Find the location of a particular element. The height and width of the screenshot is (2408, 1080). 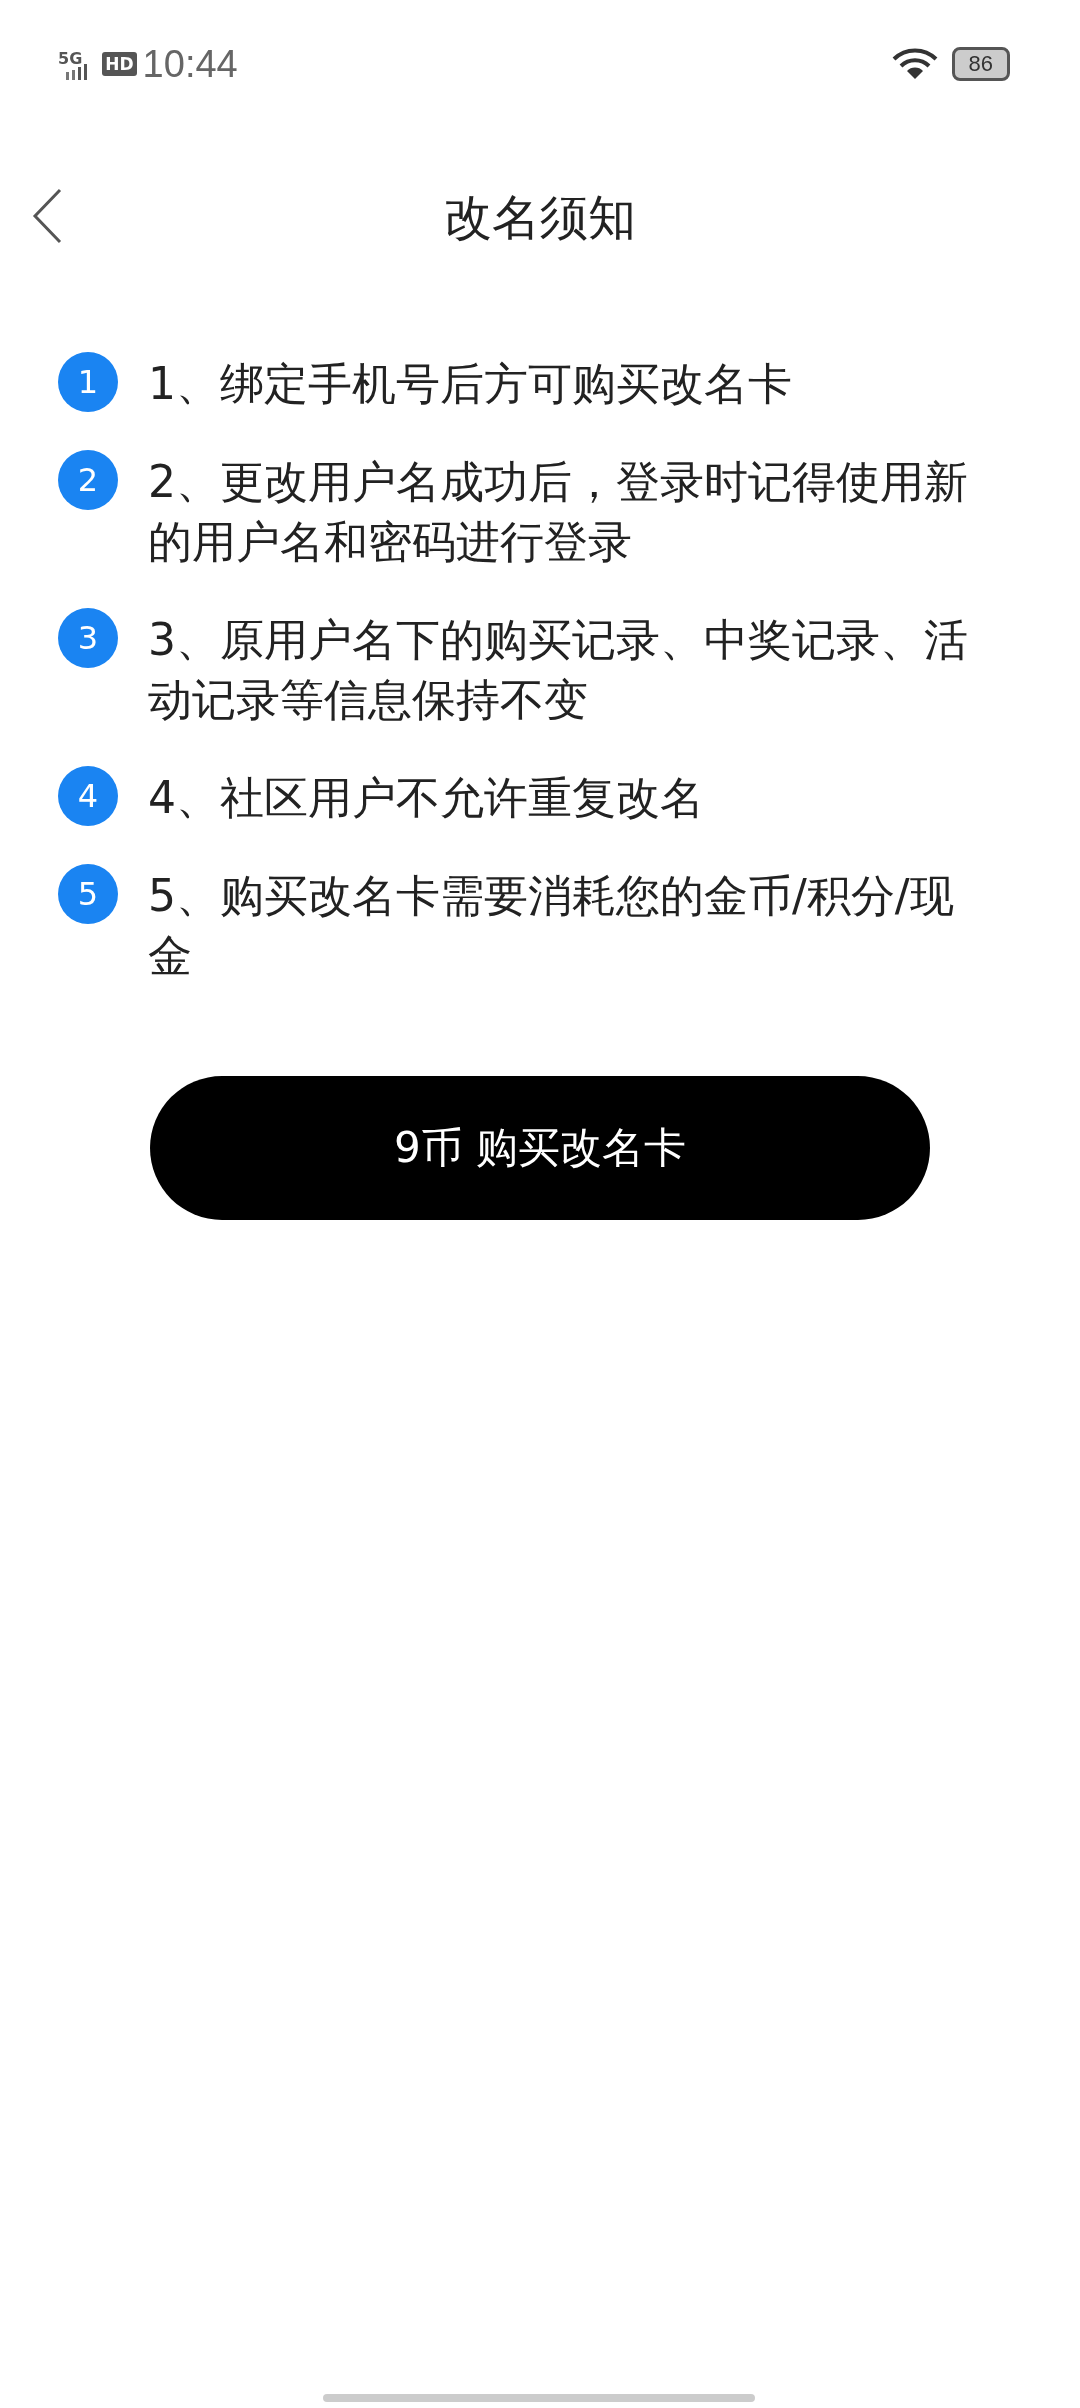

clock-time: 10:44 is located at coordinates (190, 64).